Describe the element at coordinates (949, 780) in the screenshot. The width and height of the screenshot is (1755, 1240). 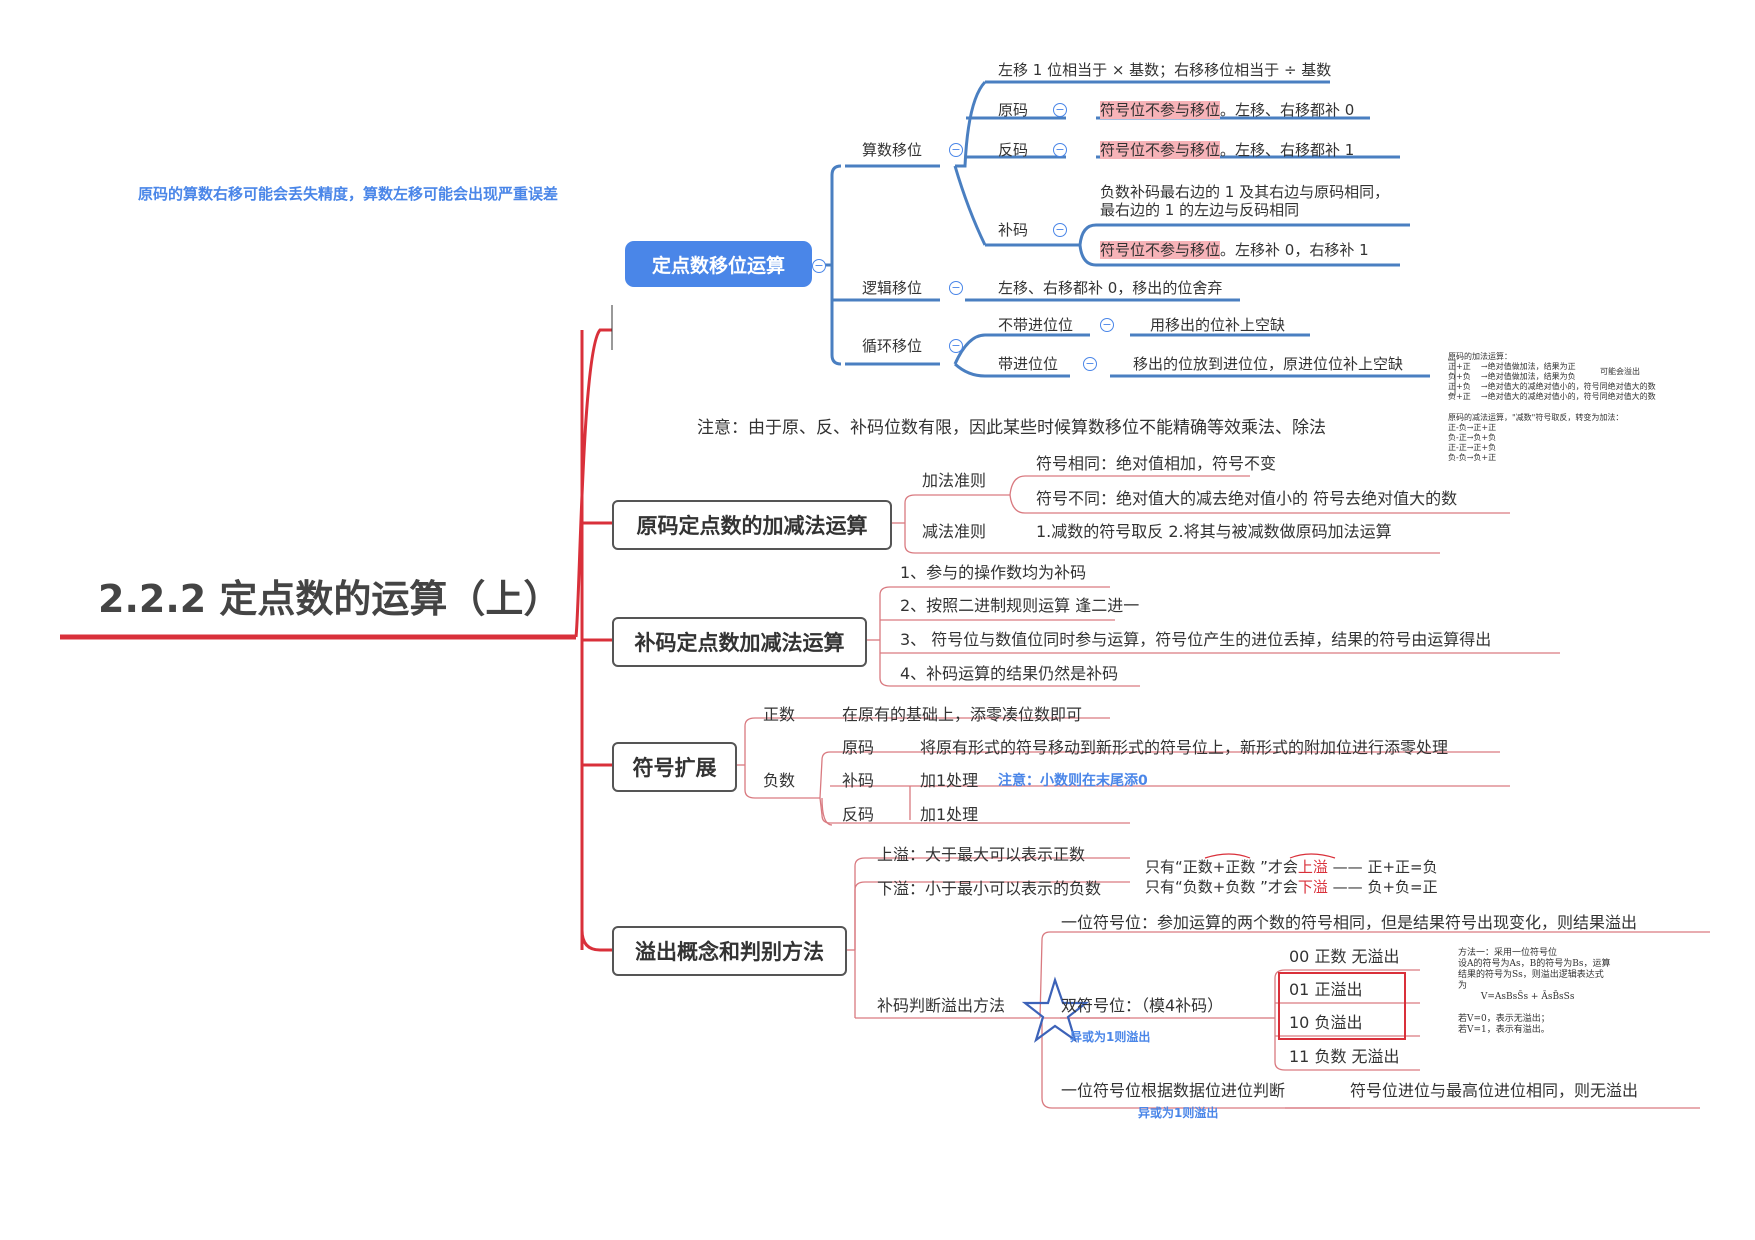
I see `ext-twos-desc: 加1处理` at that location.